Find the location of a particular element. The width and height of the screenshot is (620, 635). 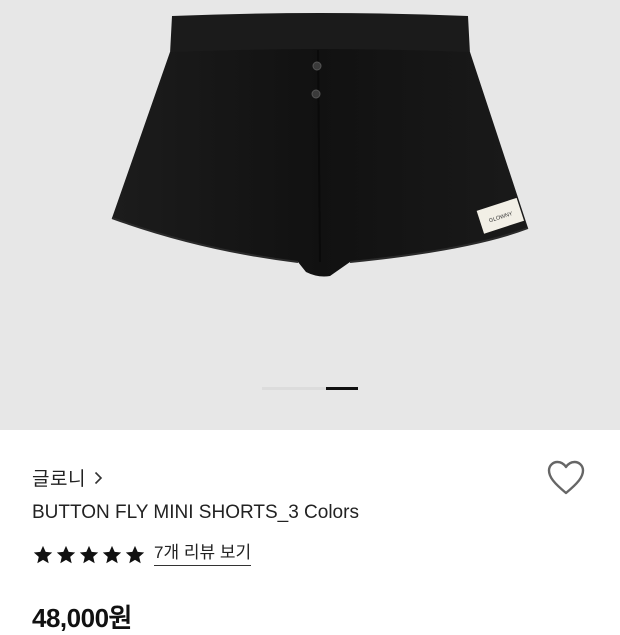

chevron-right-icon is located at coordinates (98, 477).